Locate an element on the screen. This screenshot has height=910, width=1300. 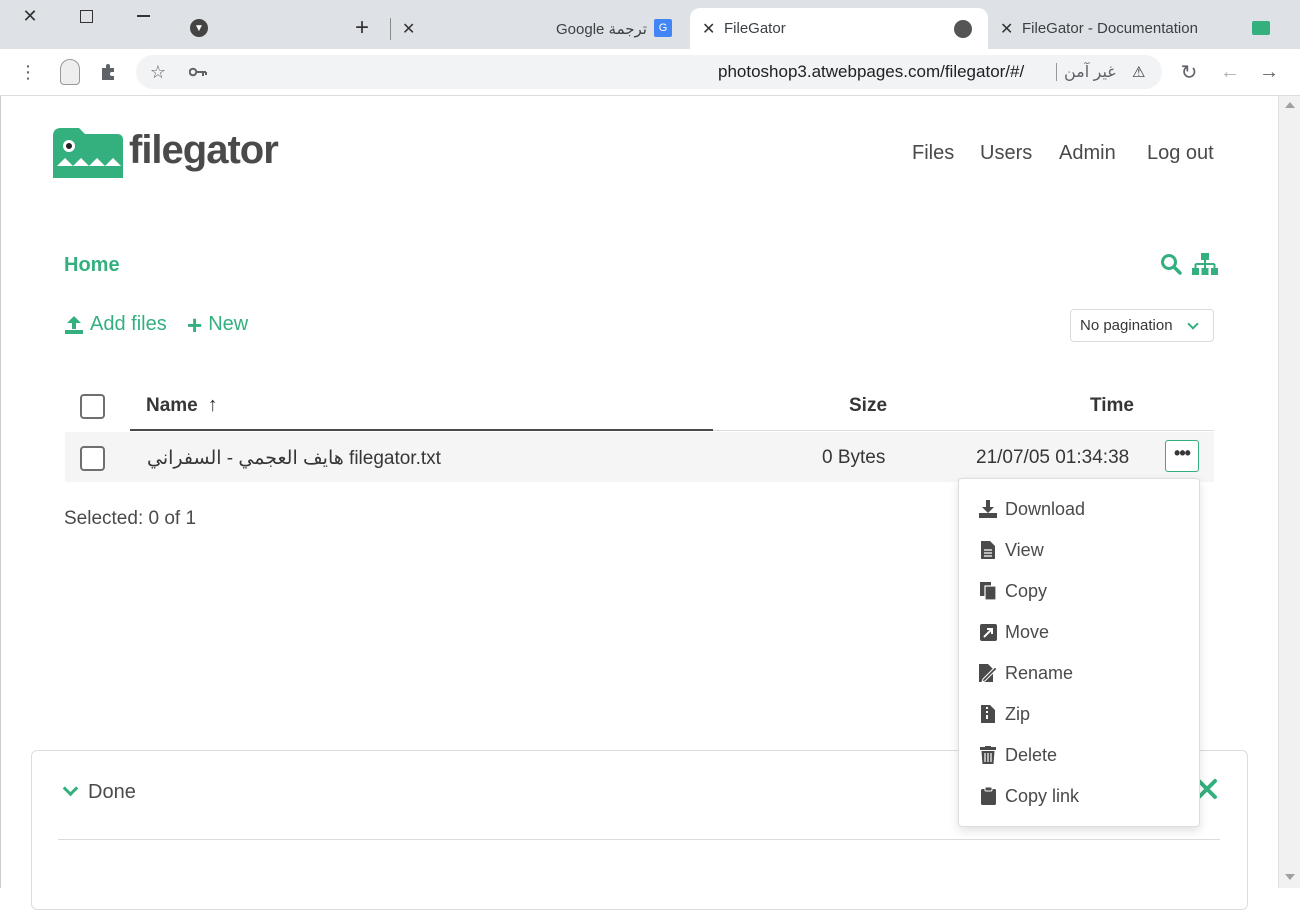
zip-icon is located at coordinates (988, 714).